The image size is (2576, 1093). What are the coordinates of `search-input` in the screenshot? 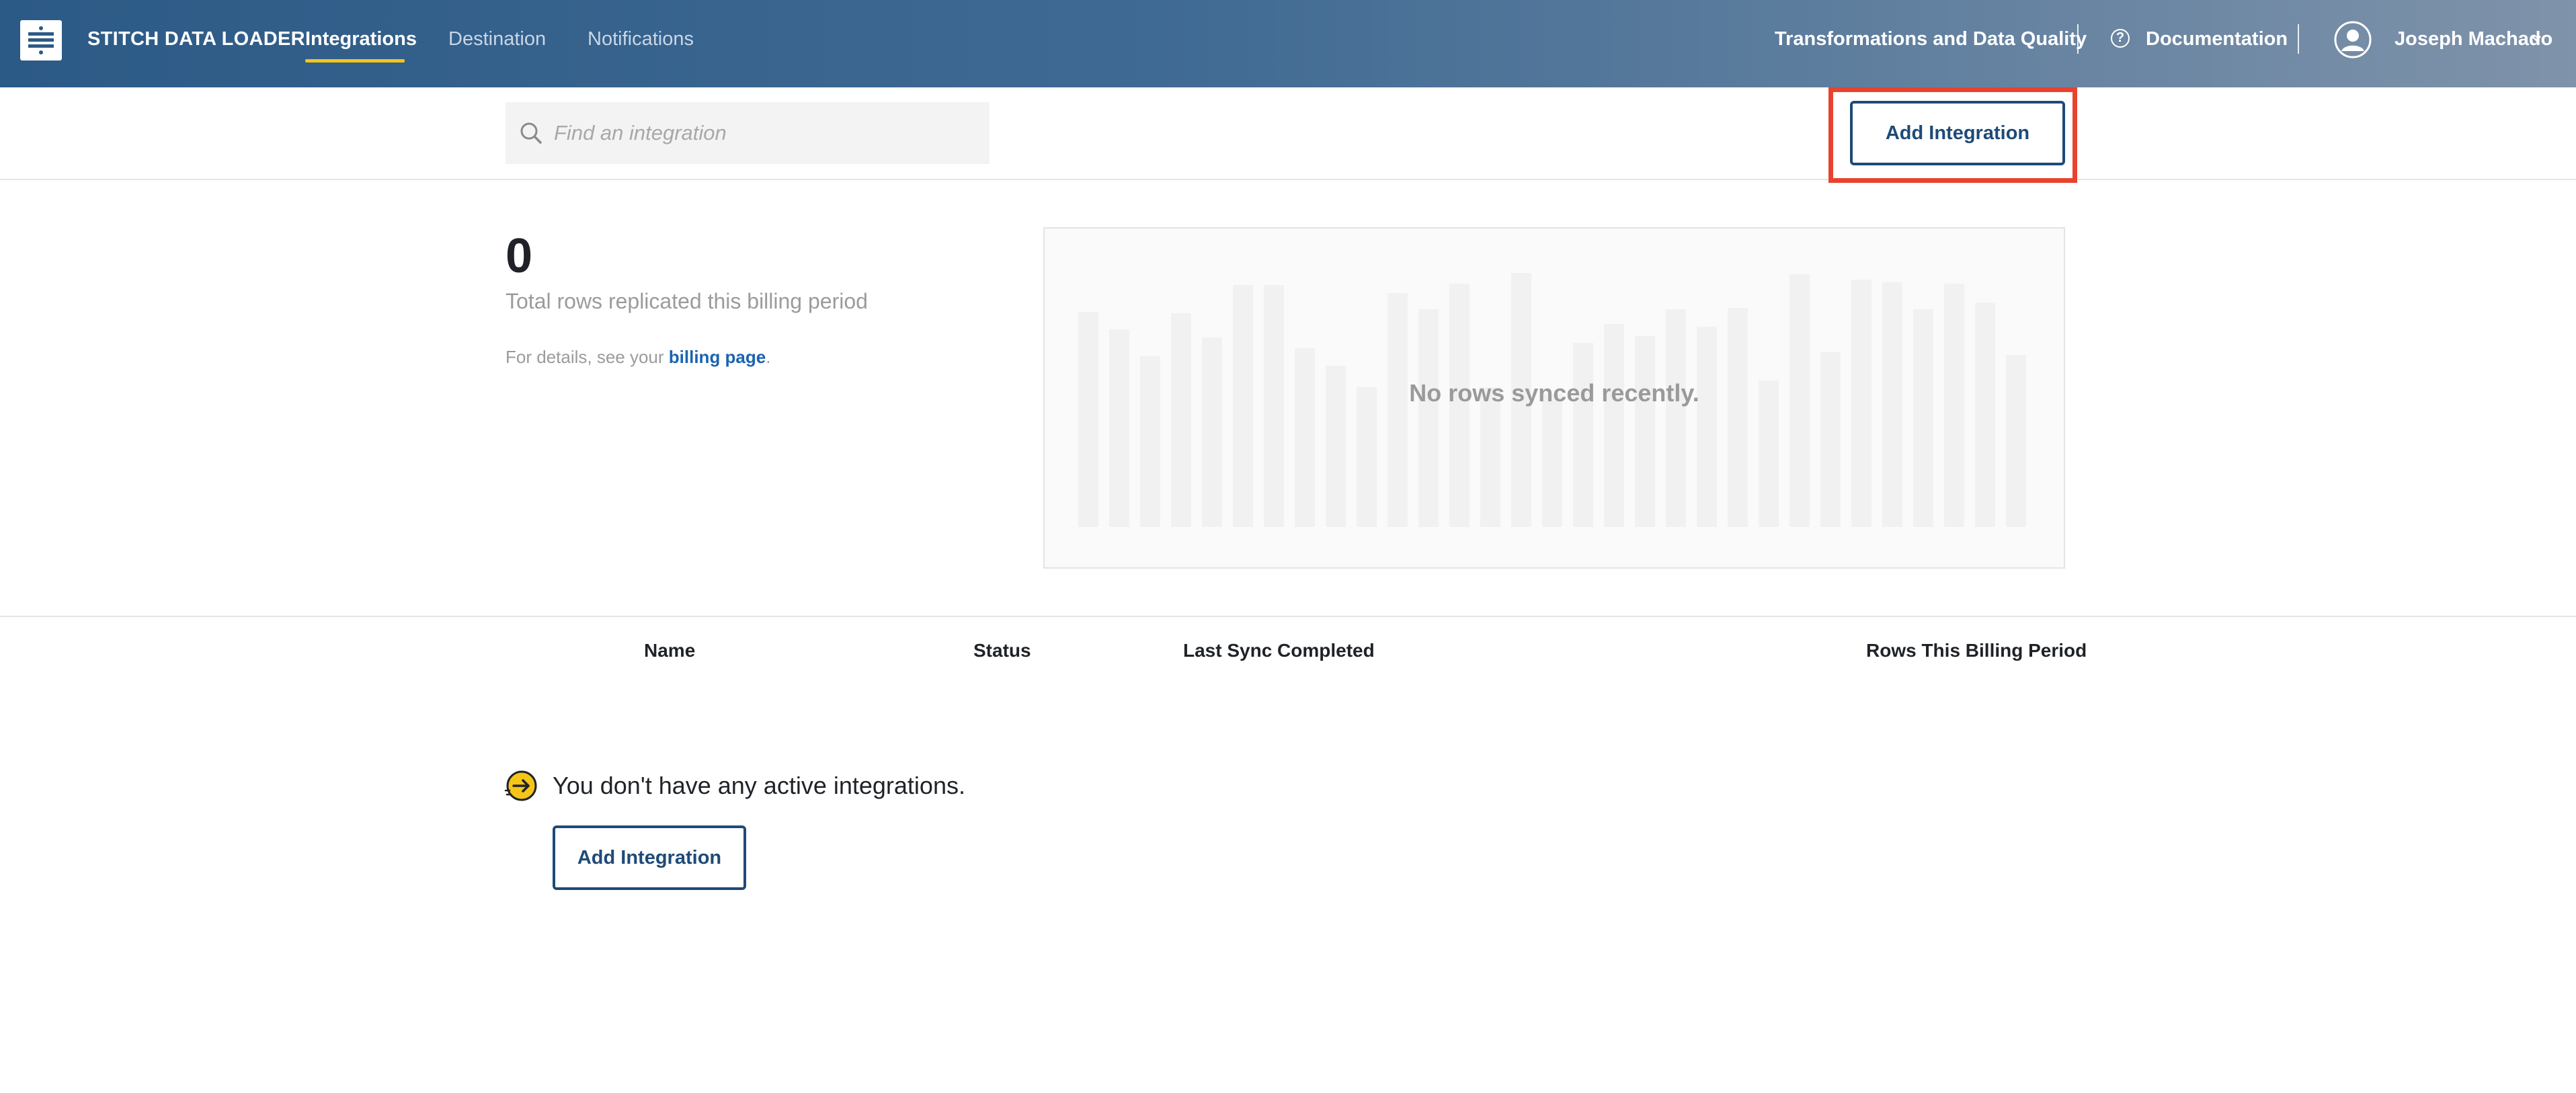 It's located at (762, 133).